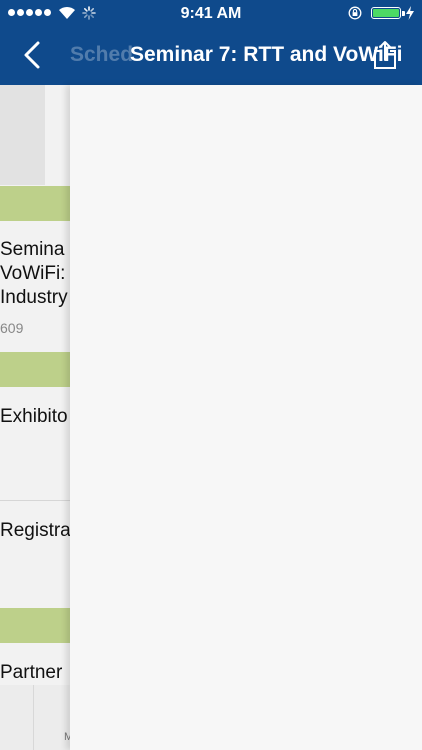 Image resolution: width=422 pixels, height=750 pixels. What do you see at coordinates (33, 273) in the screenshot?
I see `list-item-title-line: VoWiFi:` at bounding box center [33, 273].